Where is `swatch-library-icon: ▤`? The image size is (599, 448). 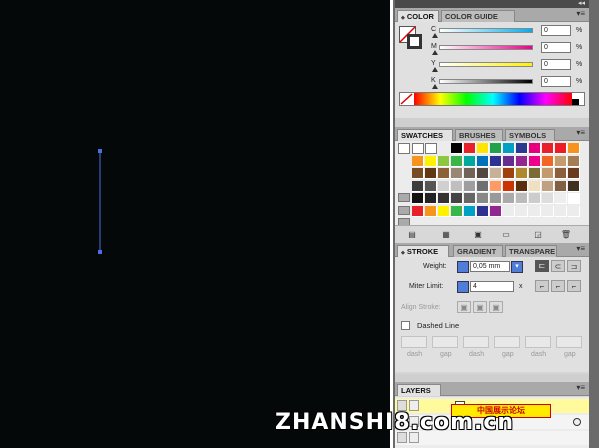 swatch-library-icon: ▤ is located at coordinates (412, 235).